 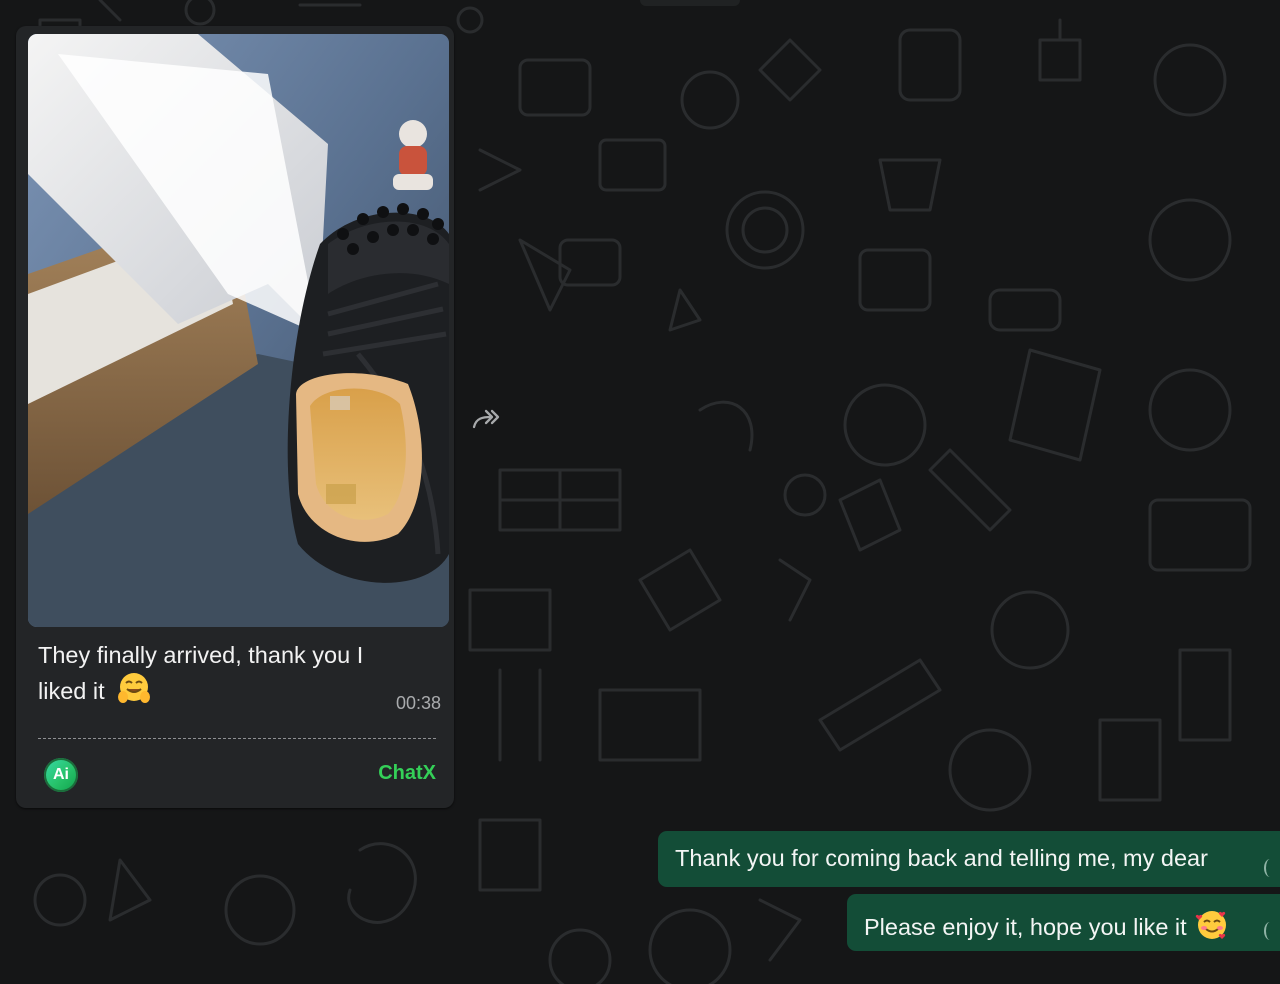 I want to click on outgoing-message-text: Please enjoy it, hope you like it, so click(x=1025, y=927).